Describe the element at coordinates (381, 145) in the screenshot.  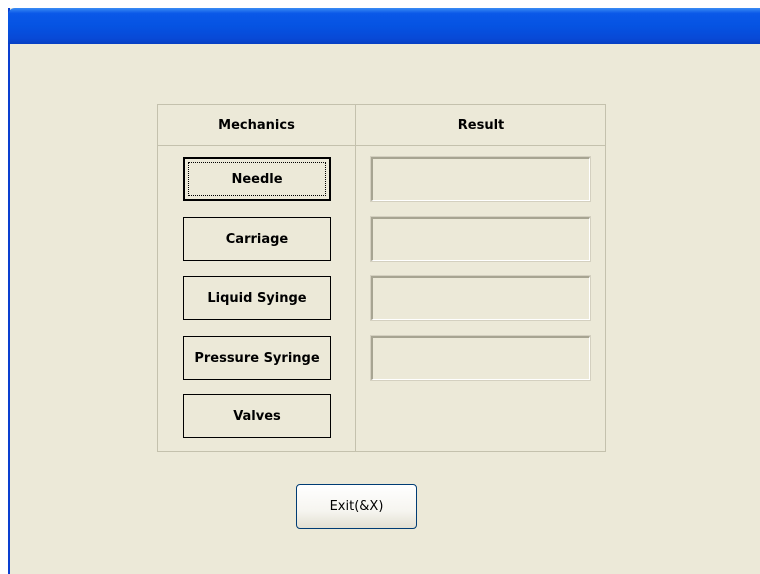
I see `header-divider` at that location.